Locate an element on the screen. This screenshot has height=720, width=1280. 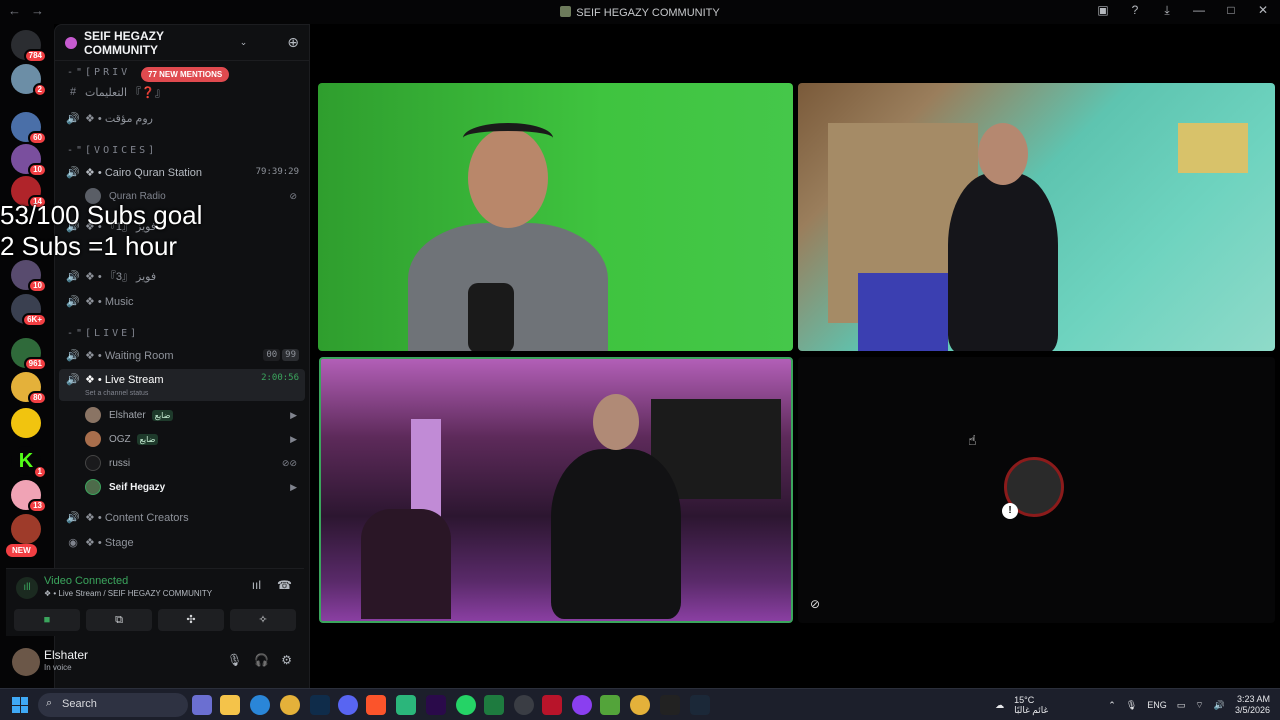
obs-icon is located at coordinates (524, 705).